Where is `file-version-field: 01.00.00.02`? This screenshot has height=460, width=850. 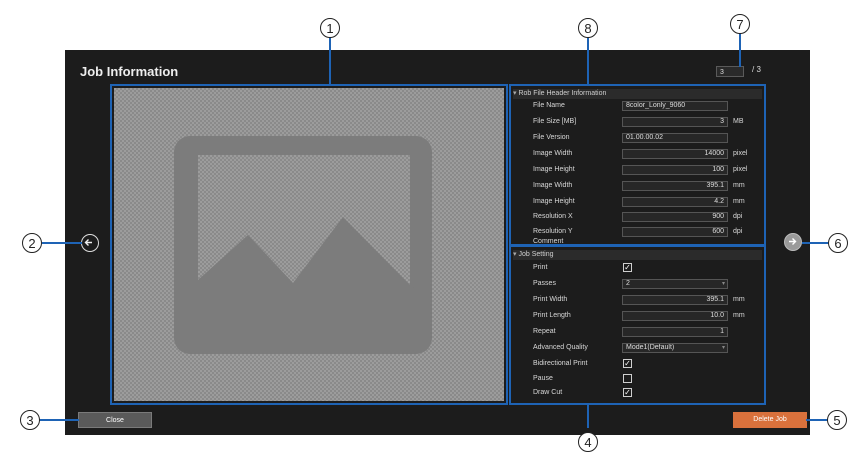 file-version-field: 01.00.00.02 is located at coordinates (675, 138).